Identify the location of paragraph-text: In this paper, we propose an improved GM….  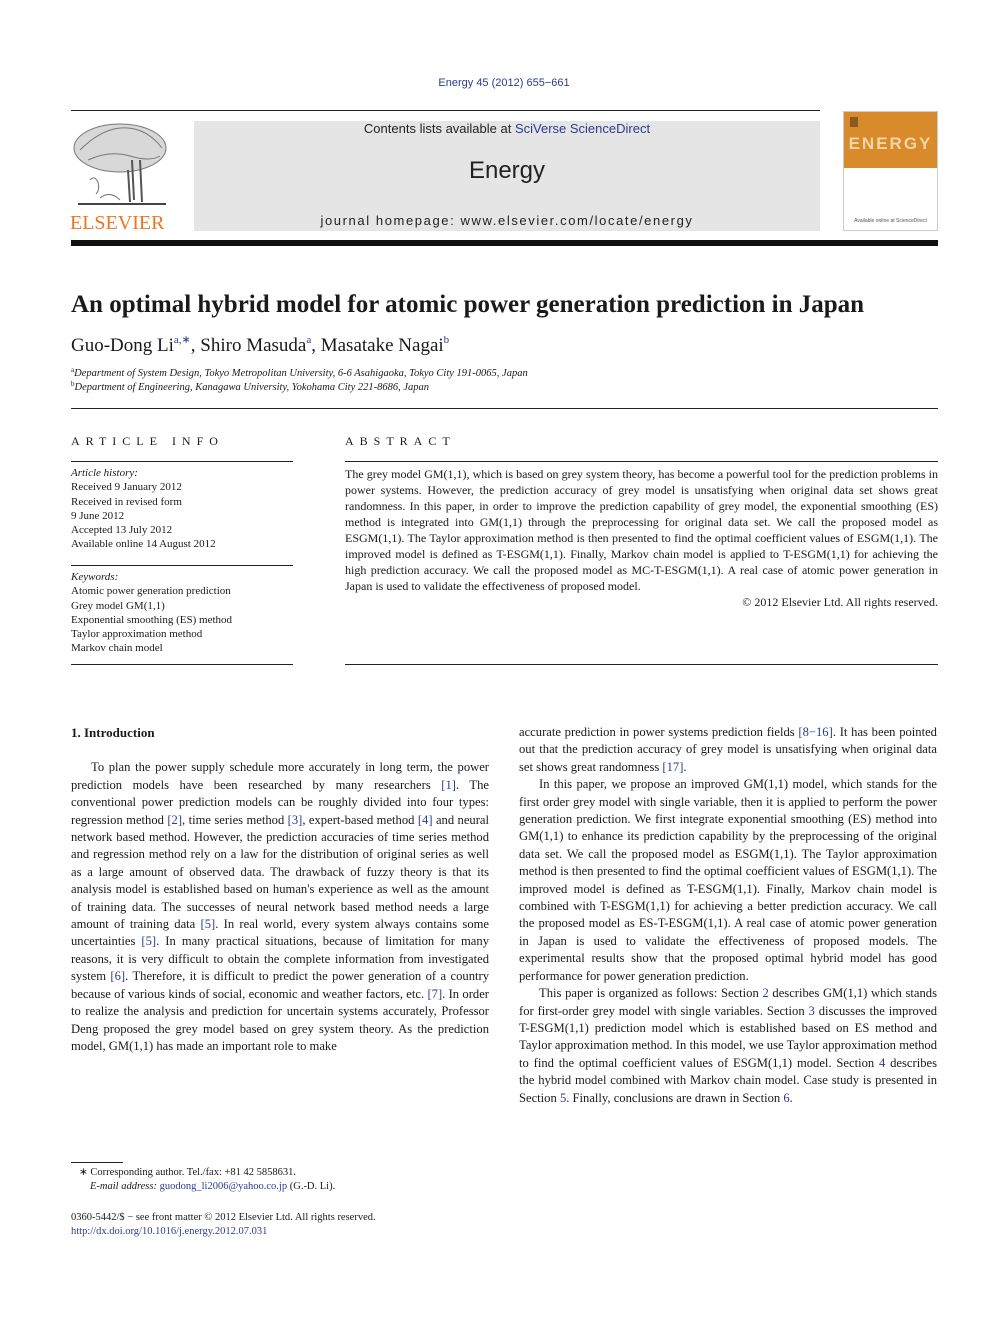
(728, 880).